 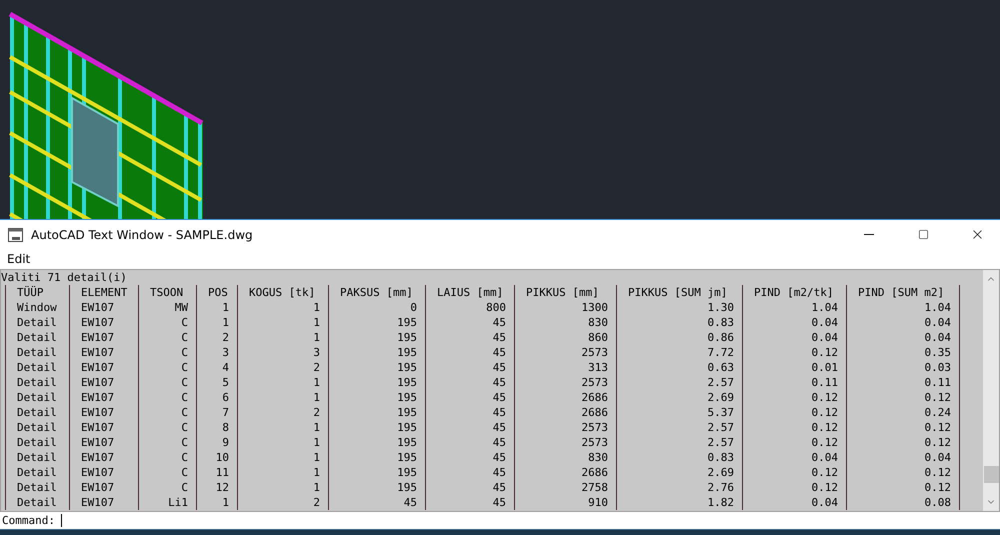 What do you see at coordinates (216, 428) in the screenshot?
I see `table-cell: 8` at bounding box center [216, 428].